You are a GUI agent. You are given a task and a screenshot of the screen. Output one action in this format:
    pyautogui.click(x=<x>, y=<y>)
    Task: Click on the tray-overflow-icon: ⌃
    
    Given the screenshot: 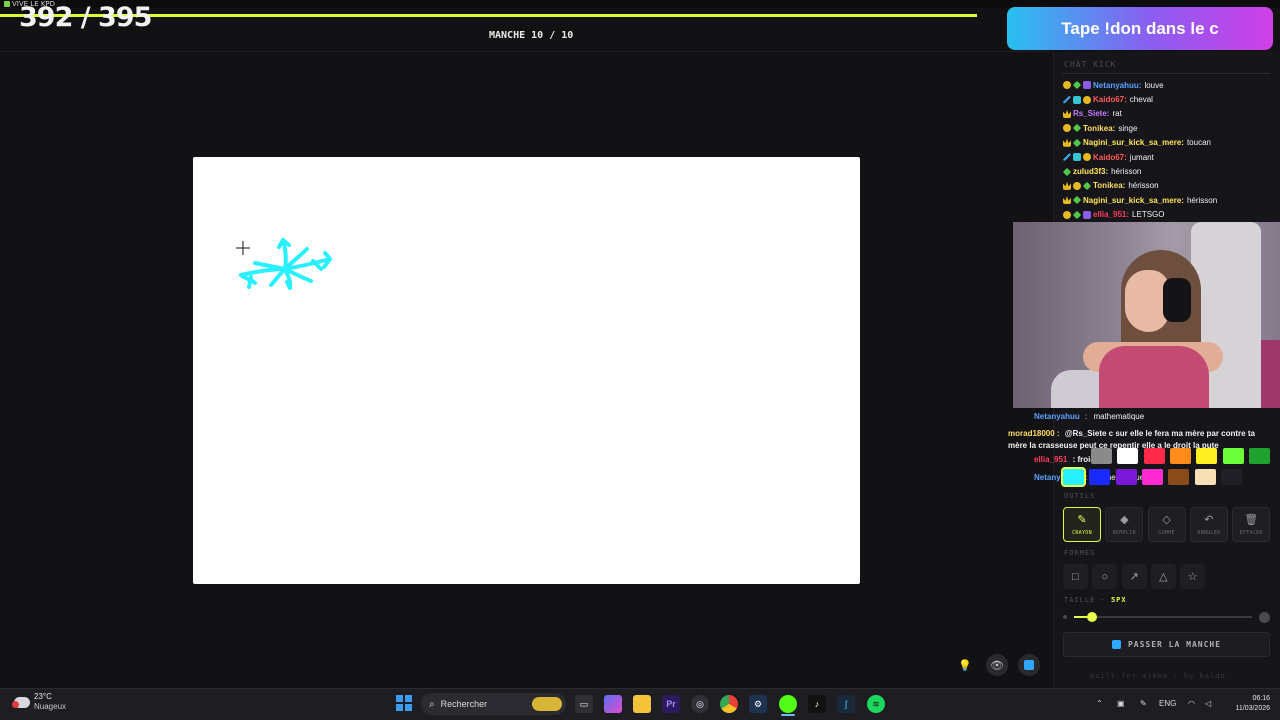 What is the action you would take?
    pyautogui.click(x=1099, y=703)
    